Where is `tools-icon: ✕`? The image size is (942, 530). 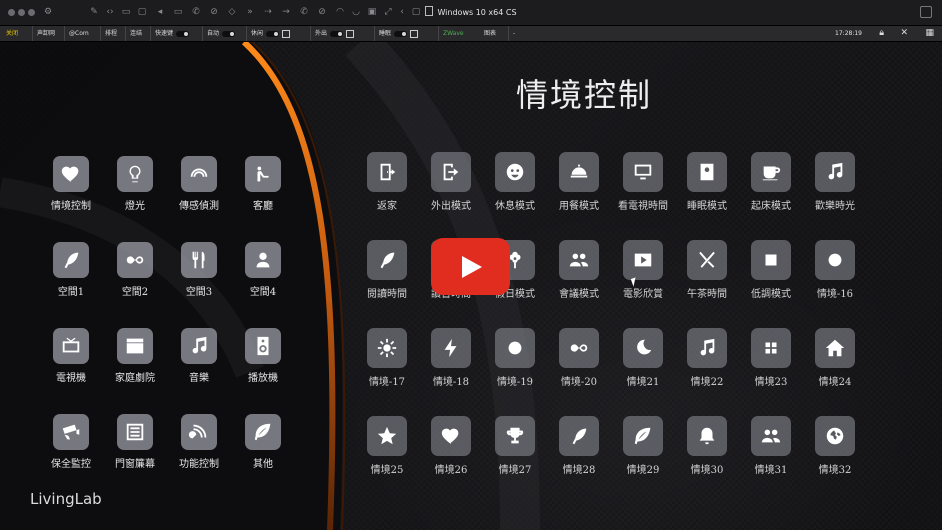
tools-icon: ✕ is located at coordinates (904, 33).